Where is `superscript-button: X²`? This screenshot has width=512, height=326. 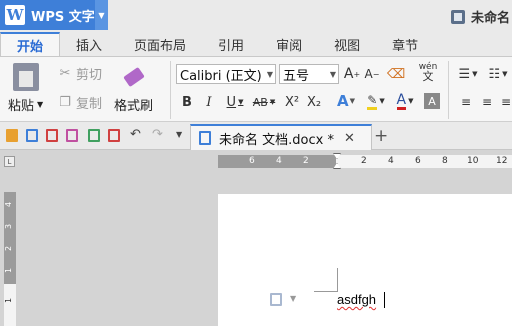
superscript-button: X² is located at coordinates (292, 102).